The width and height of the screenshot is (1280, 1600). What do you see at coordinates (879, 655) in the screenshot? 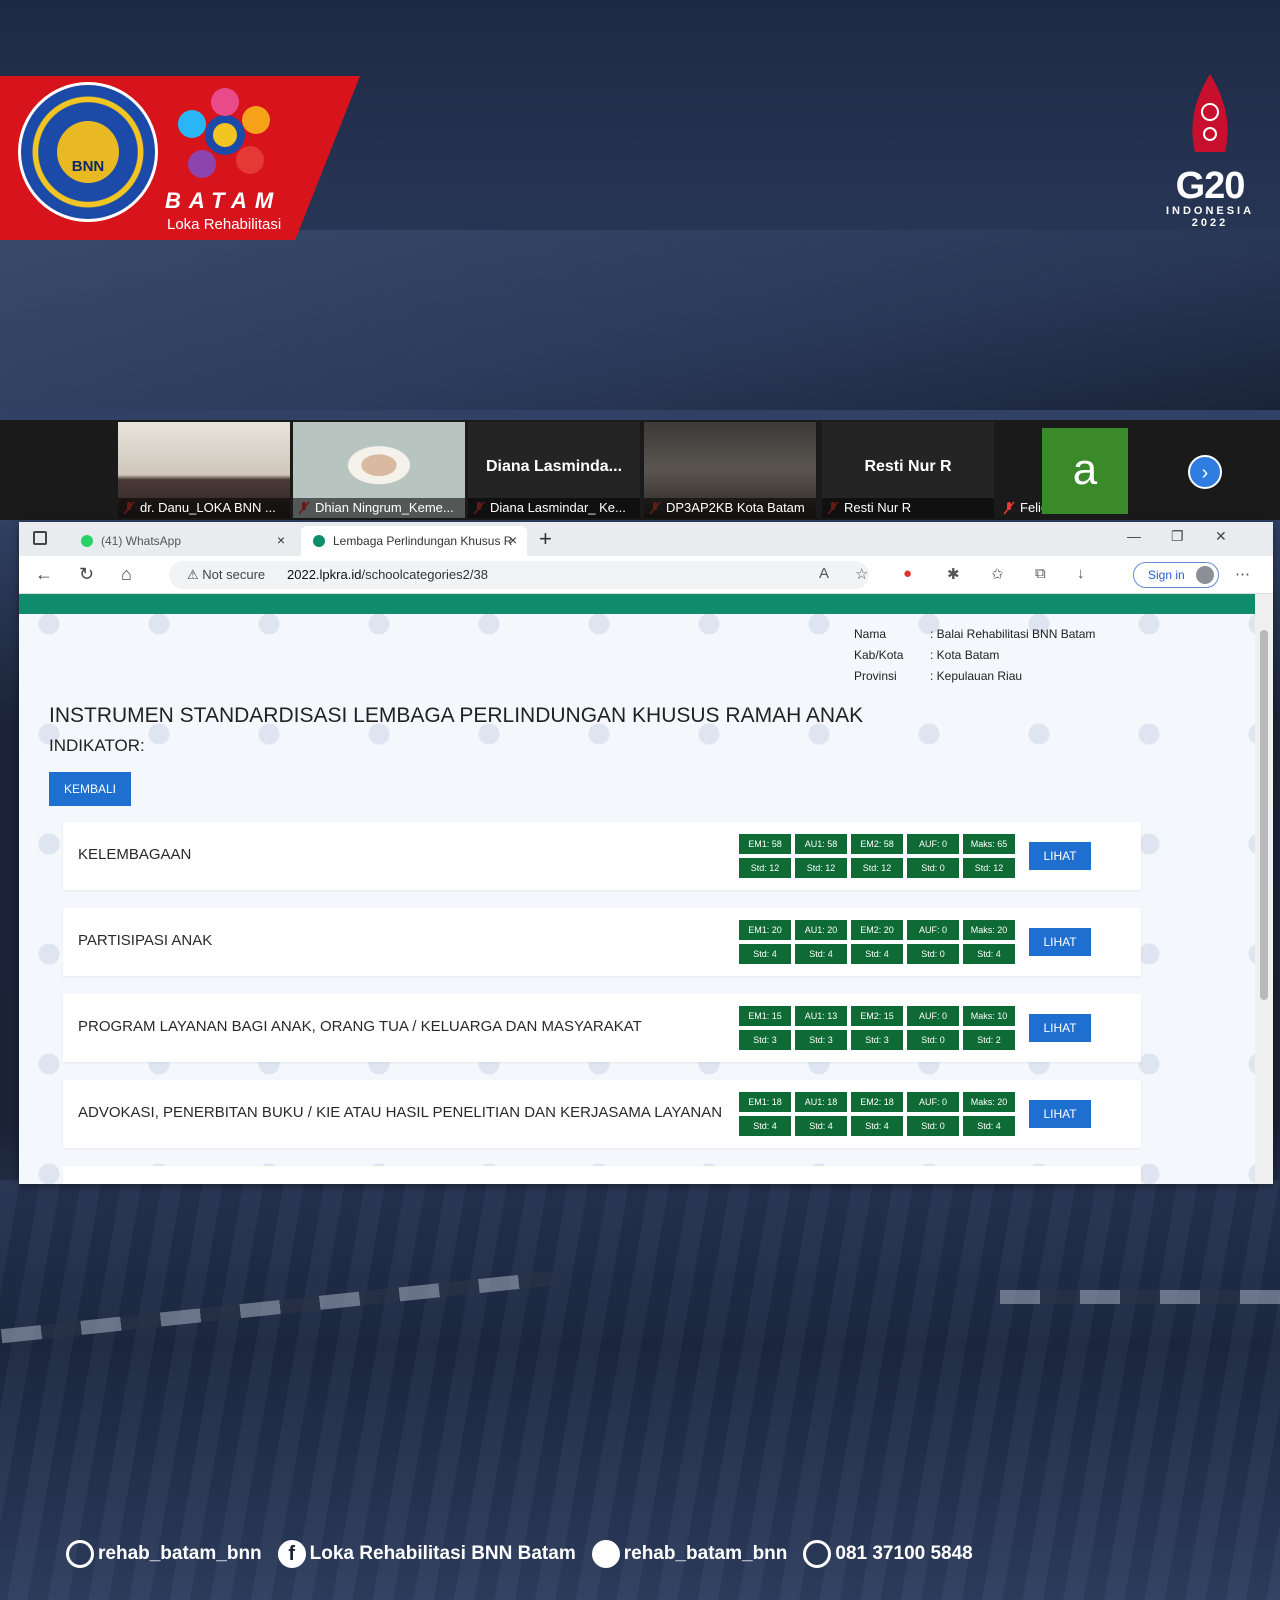
I see `info-key: Kab/Kota` at bounding box center [879, 655].